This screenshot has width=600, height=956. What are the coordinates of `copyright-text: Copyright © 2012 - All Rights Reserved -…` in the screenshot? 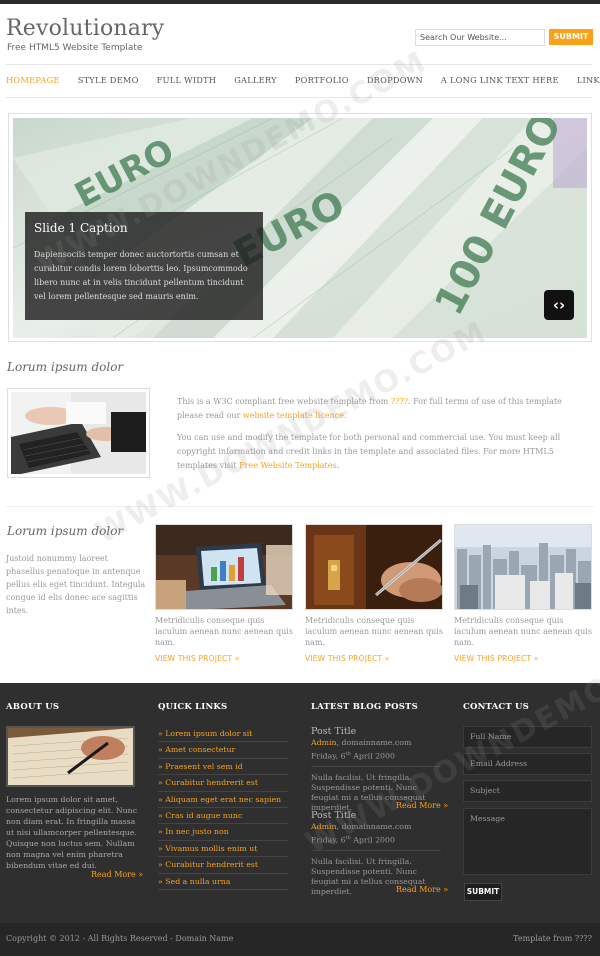 It's located at (120, 938).